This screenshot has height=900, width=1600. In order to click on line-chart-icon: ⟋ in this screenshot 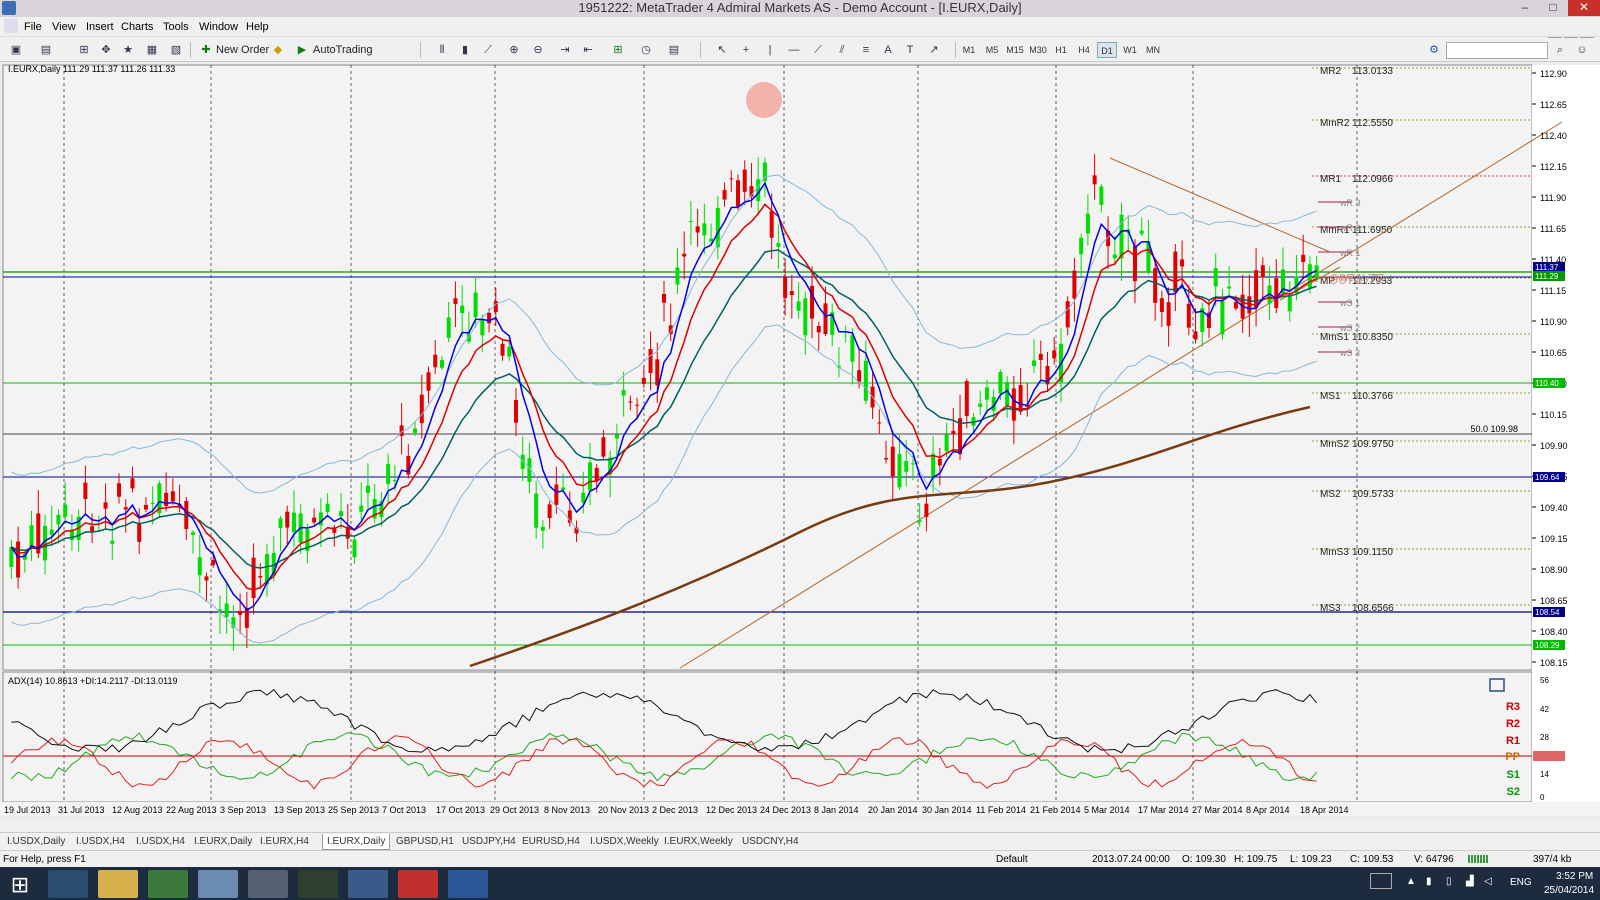, I will do `click(488, 50)`.